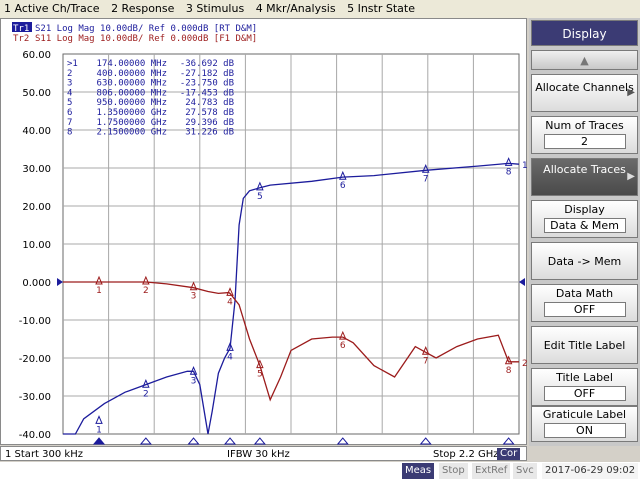 The image size is (640, 480). What do you see at coordinates (584, 303) in the screenshot?
I see `data-math-button: Data Math OFF` at bounding box center [584, 303].